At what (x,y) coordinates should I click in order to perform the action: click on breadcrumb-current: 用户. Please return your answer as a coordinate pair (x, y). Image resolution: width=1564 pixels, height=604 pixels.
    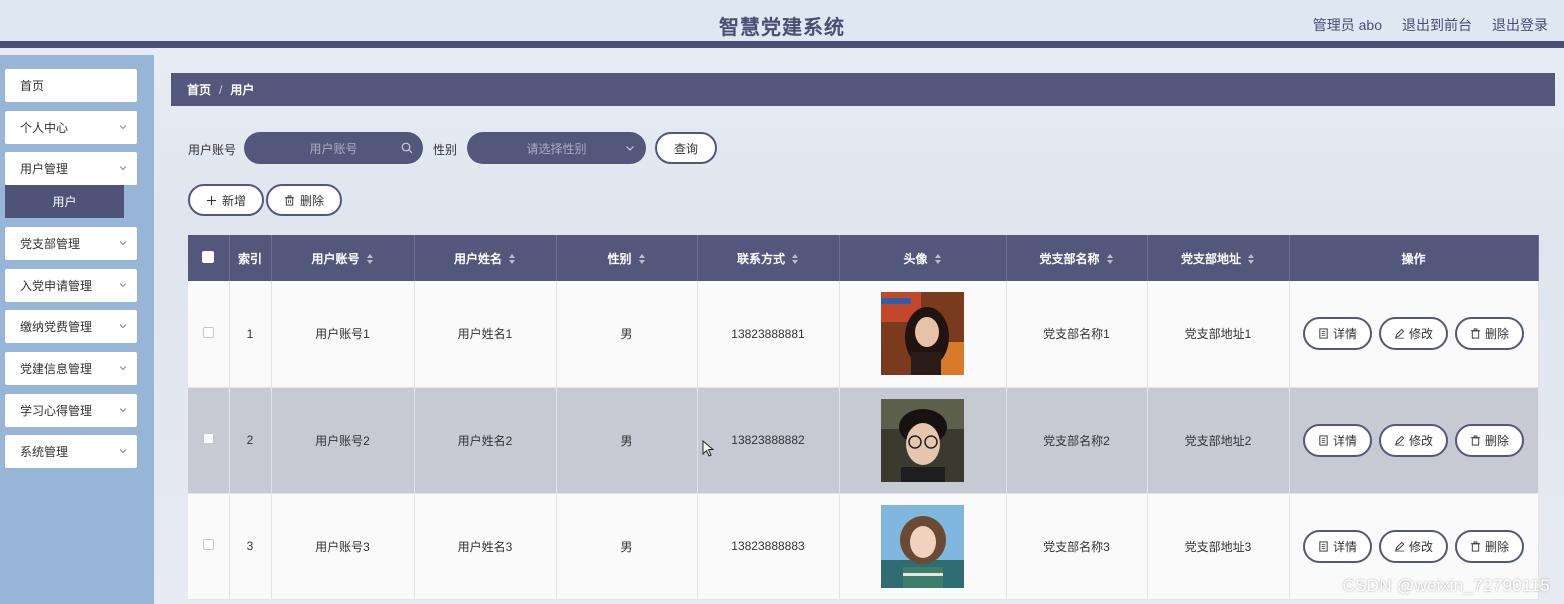
    Looking at the image, I should click on (242, 90).